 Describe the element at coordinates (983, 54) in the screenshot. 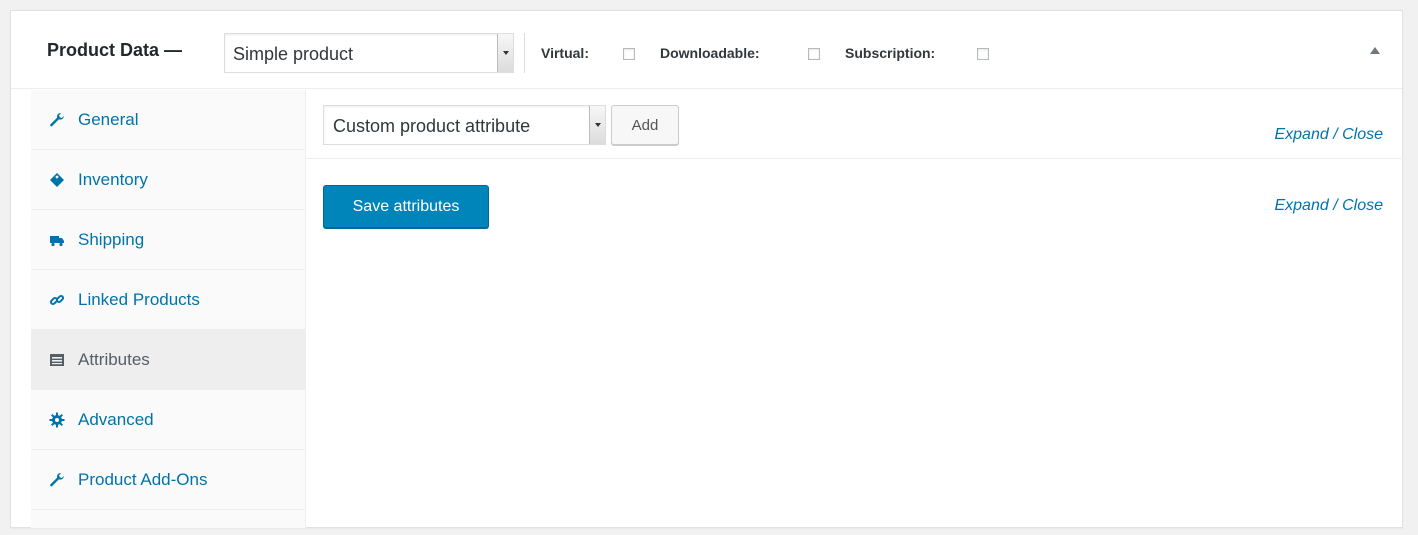

I see `subscription-checkbox` at that location.